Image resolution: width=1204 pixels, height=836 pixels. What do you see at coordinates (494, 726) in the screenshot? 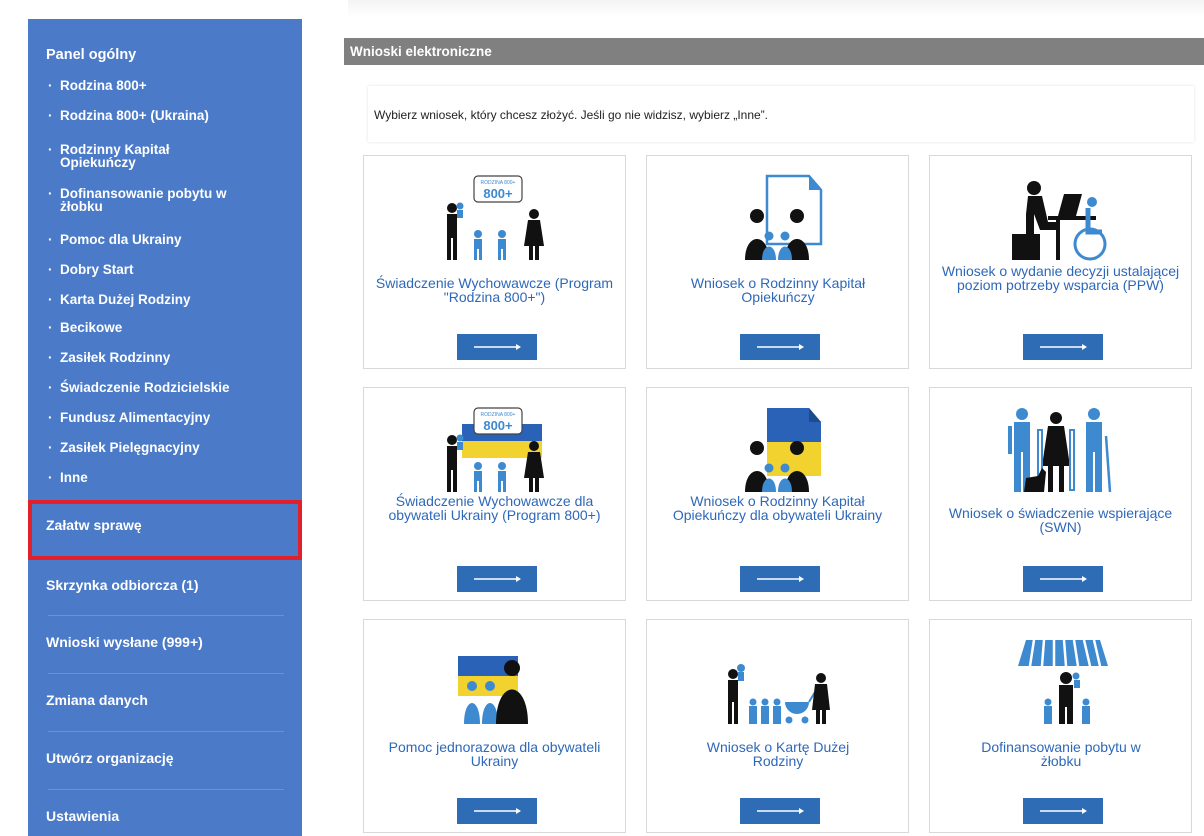
I see `application-card: Pomoc jednorazowa dla obywateli Ukrainy` at bounding box center [494, 726].